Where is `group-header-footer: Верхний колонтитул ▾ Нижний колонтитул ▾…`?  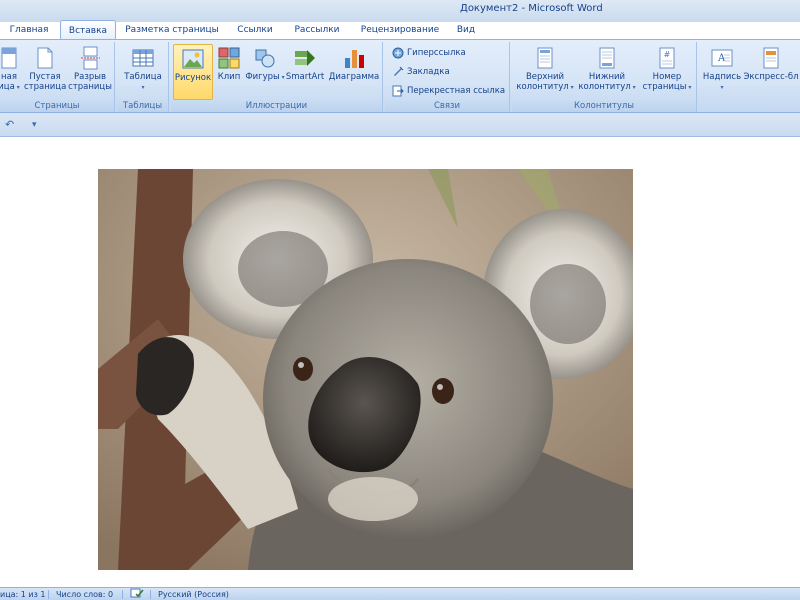
group-header-footer: Верхний колонтитул ▾ Нижний колонтитул ▾… is located at coordinates (604, 77).